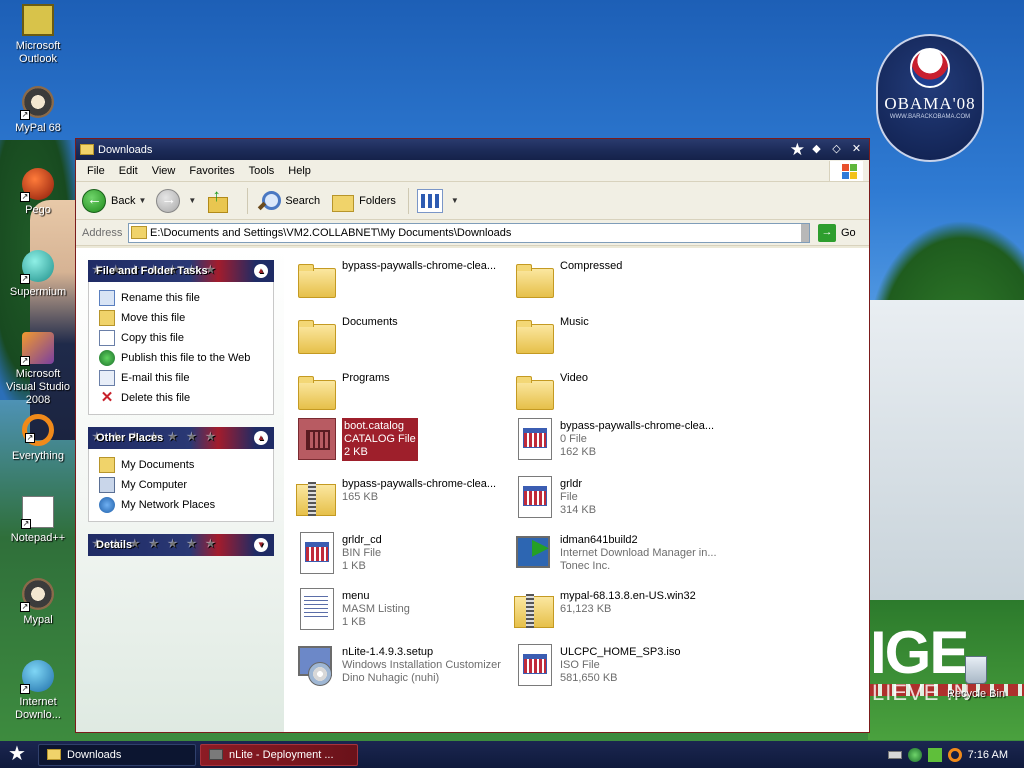  What do you see at coordinates (472, 171) in the screenshot?
I see `menu-bar: File Edit View Favorites Tools Help` at bounding box center [472, 171].